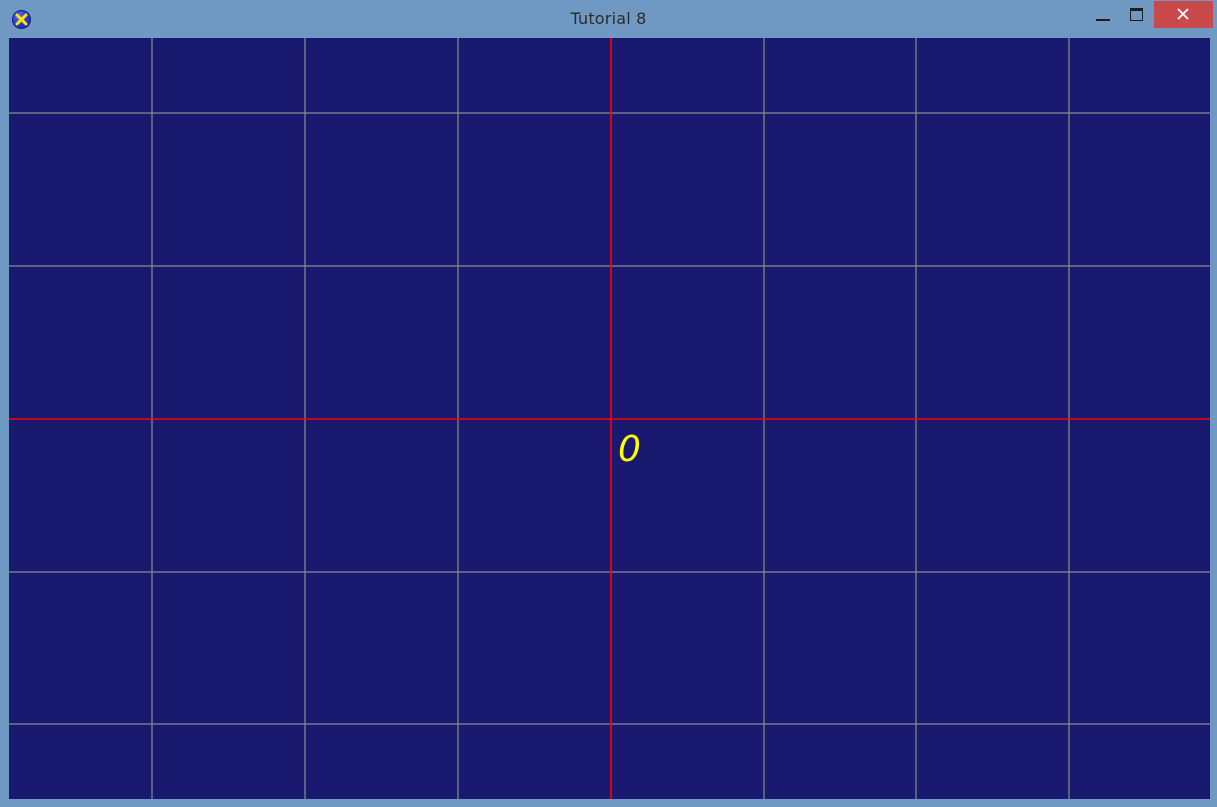 The height and width of the screenshot is (807, 1217). I want to click on close-icon, so click(1183, 14).